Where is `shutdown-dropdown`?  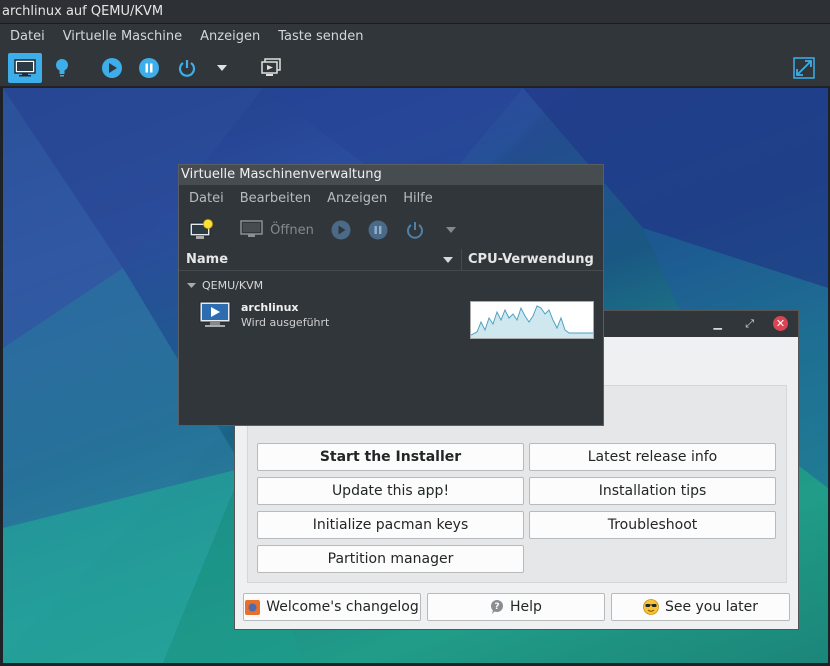
shutdown-dropdown is located at coordinates (222, 68).